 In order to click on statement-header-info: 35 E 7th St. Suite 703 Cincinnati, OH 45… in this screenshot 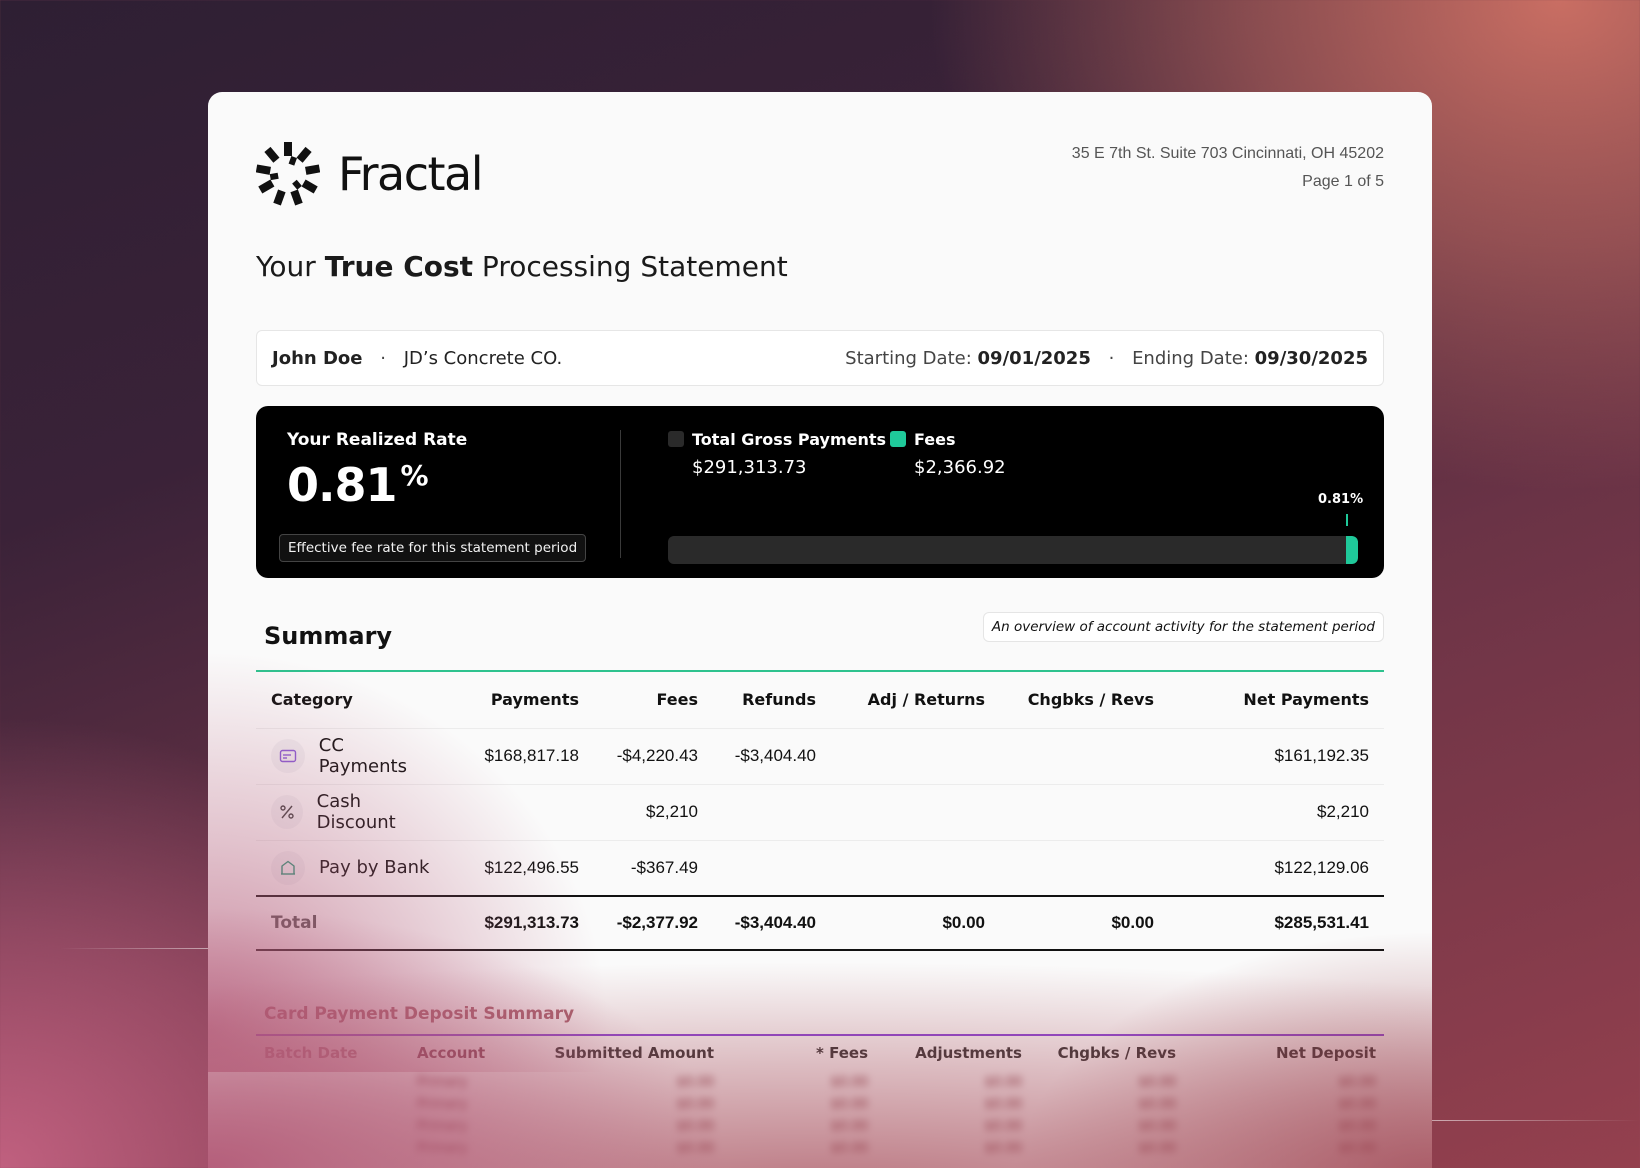, I will do `click(1228, 168)`.